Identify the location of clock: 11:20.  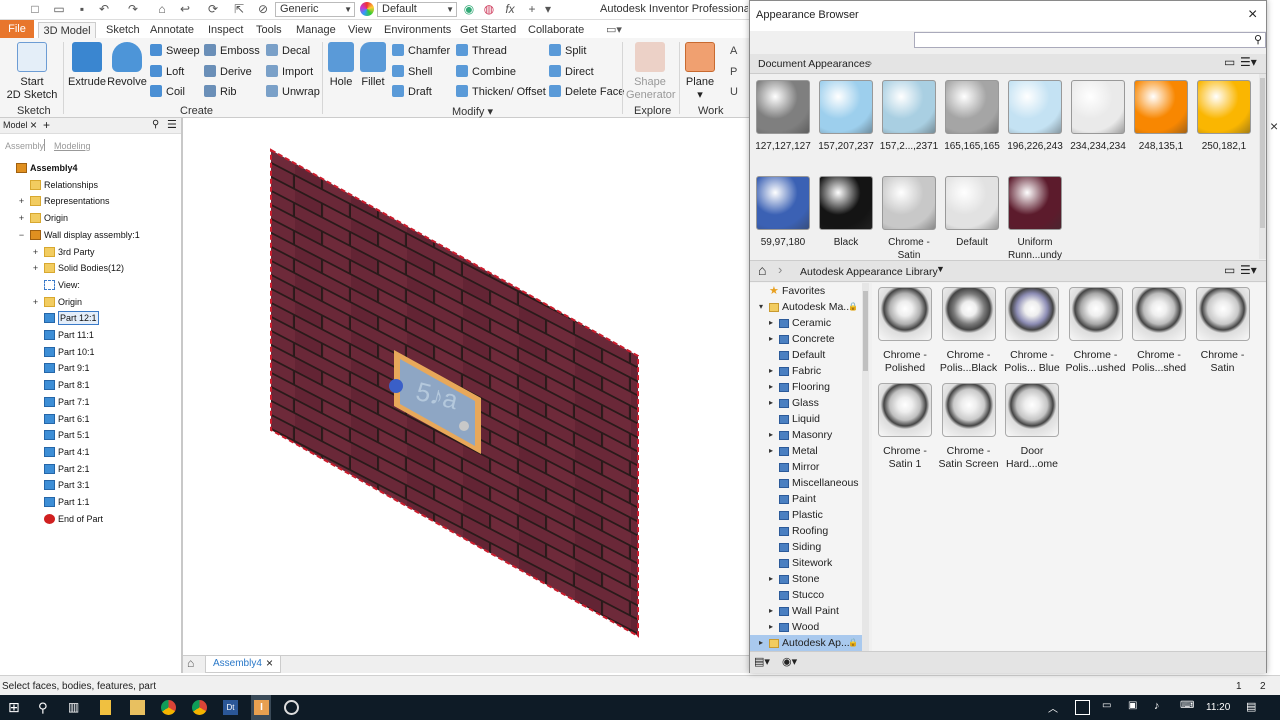
(1218, 707).